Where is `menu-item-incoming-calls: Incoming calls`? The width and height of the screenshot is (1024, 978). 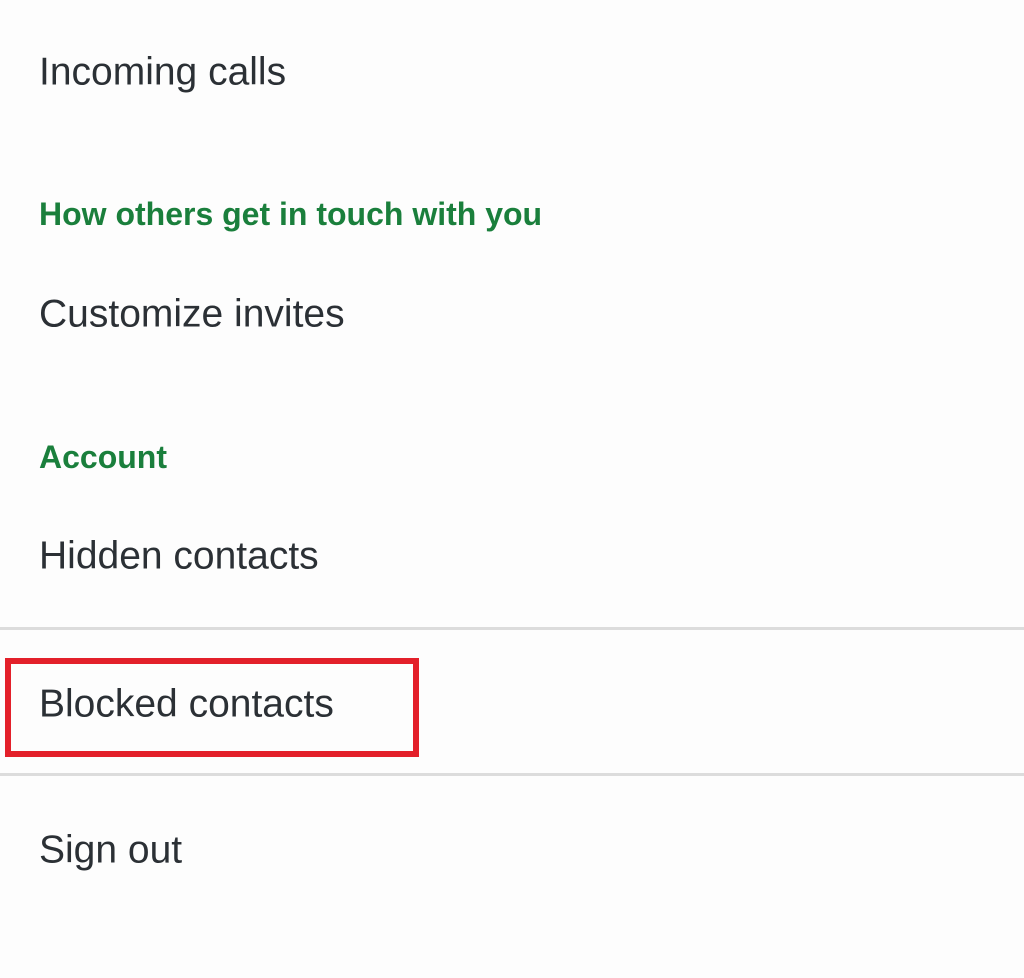 menu-item-incoming-calls: Incoming calls is located at coordinates (162, 72).